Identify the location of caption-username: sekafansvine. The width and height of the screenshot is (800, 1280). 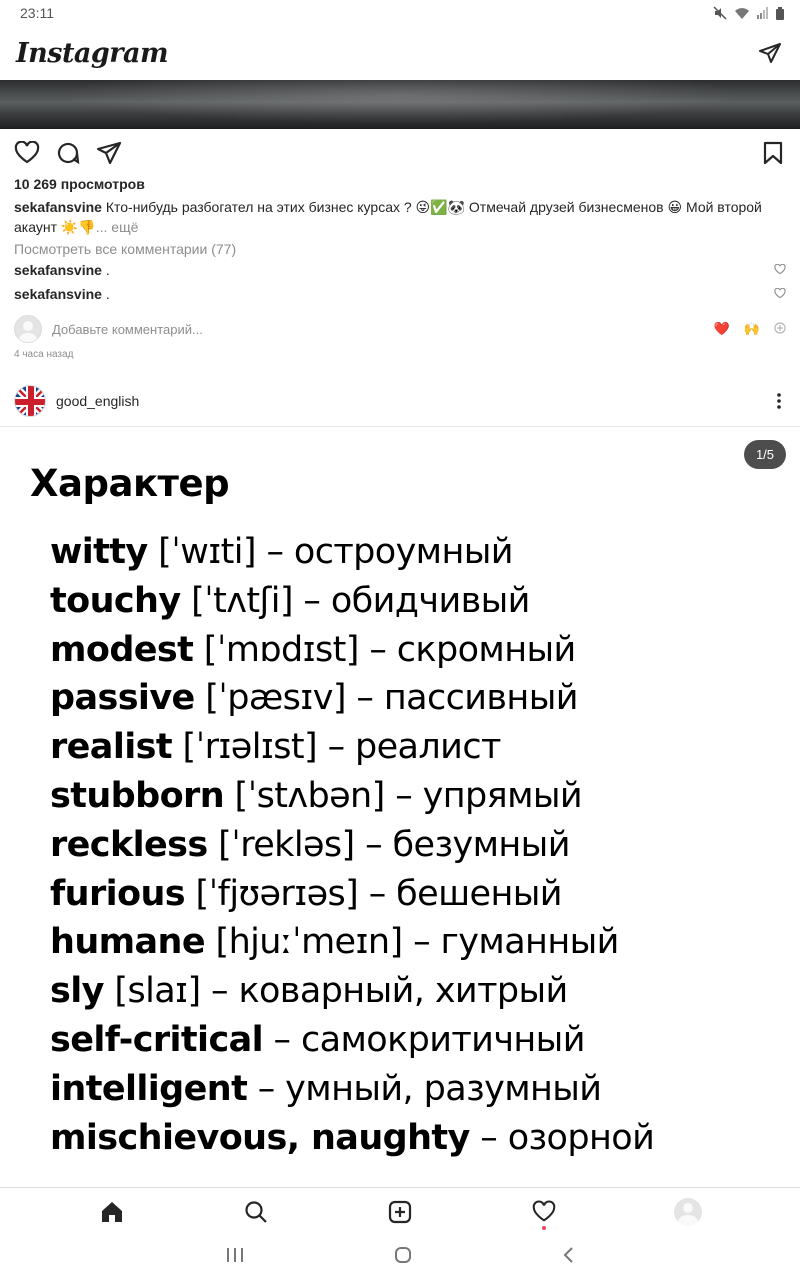
(58, 207).